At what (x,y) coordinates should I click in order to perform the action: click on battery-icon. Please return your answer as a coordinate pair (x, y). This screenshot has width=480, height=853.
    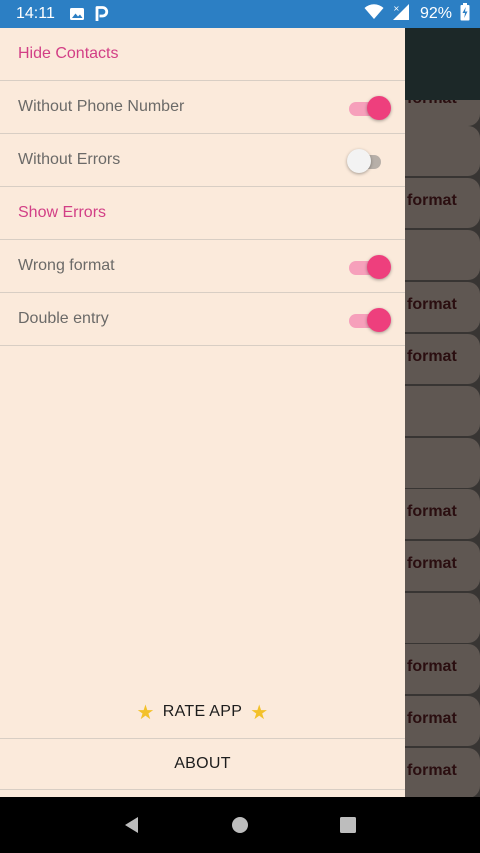
    Looking at the image, I should click on (465, 14).